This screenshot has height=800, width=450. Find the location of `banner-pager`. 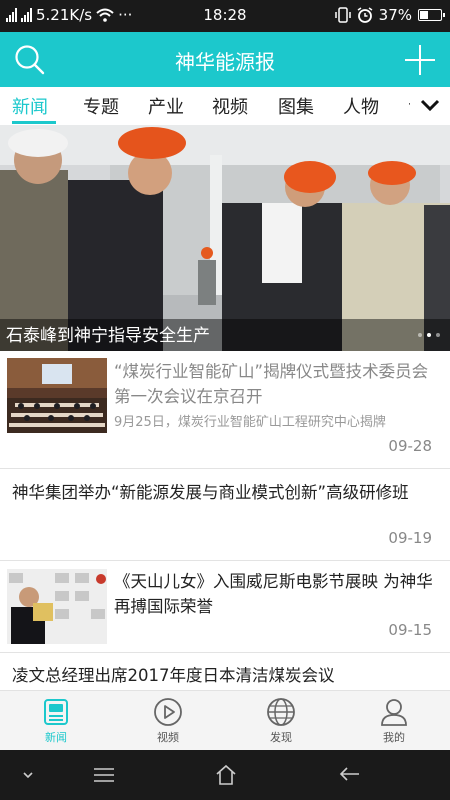

banner-pager is located at coordinates (429, 335).